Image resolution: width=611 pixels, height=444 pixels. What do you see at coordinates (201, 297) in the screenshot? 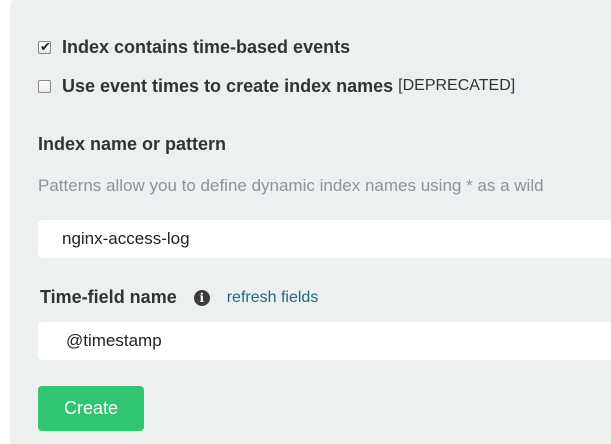
I see `info-circle-icon: i` at bounding box center [201, 297].